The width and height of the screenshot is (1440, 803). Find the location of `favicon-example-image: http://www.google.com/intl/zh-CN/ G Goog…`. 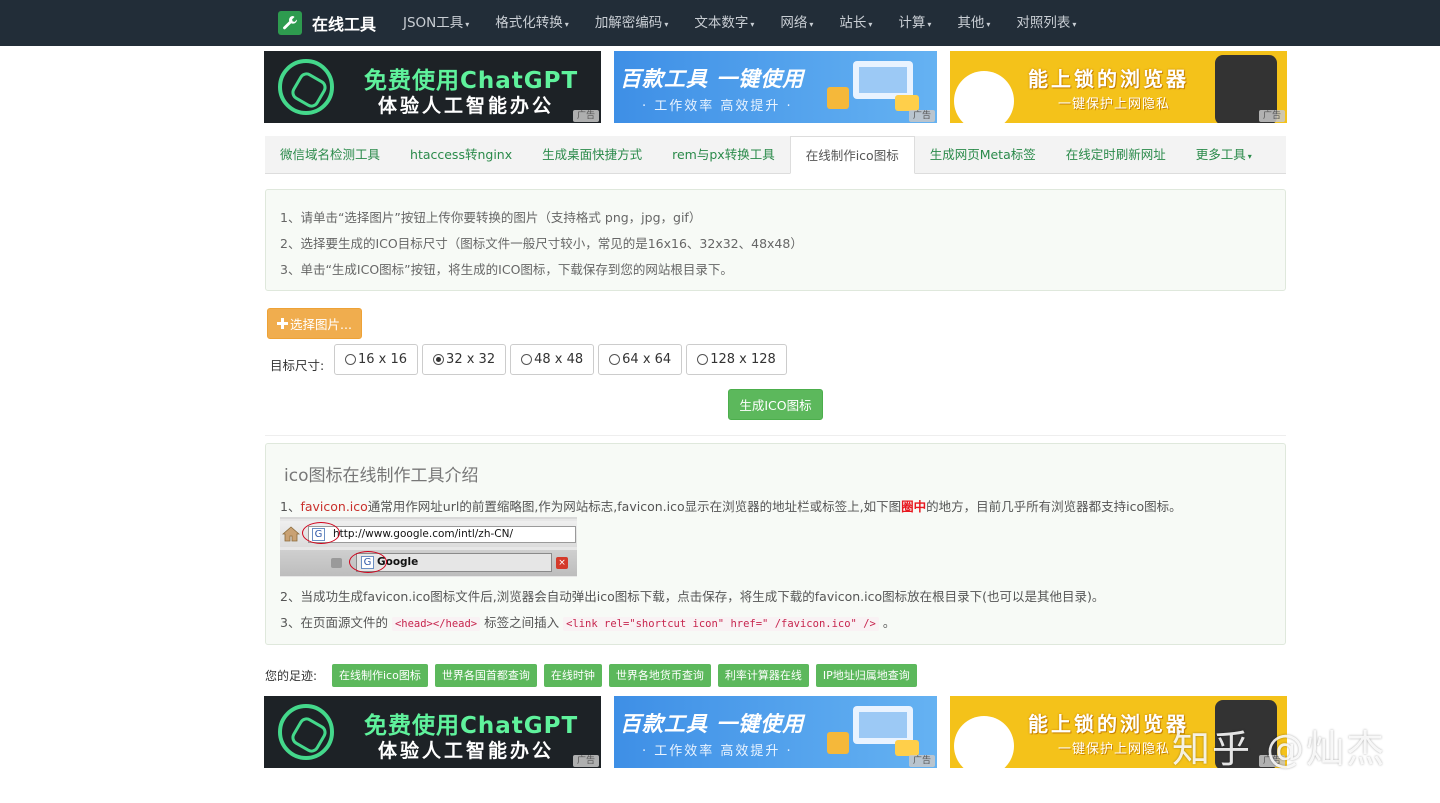

favicon-example-image: http://www.google.com/intl/zh-CN/ G Goog… is located at coordinates (428, 547).